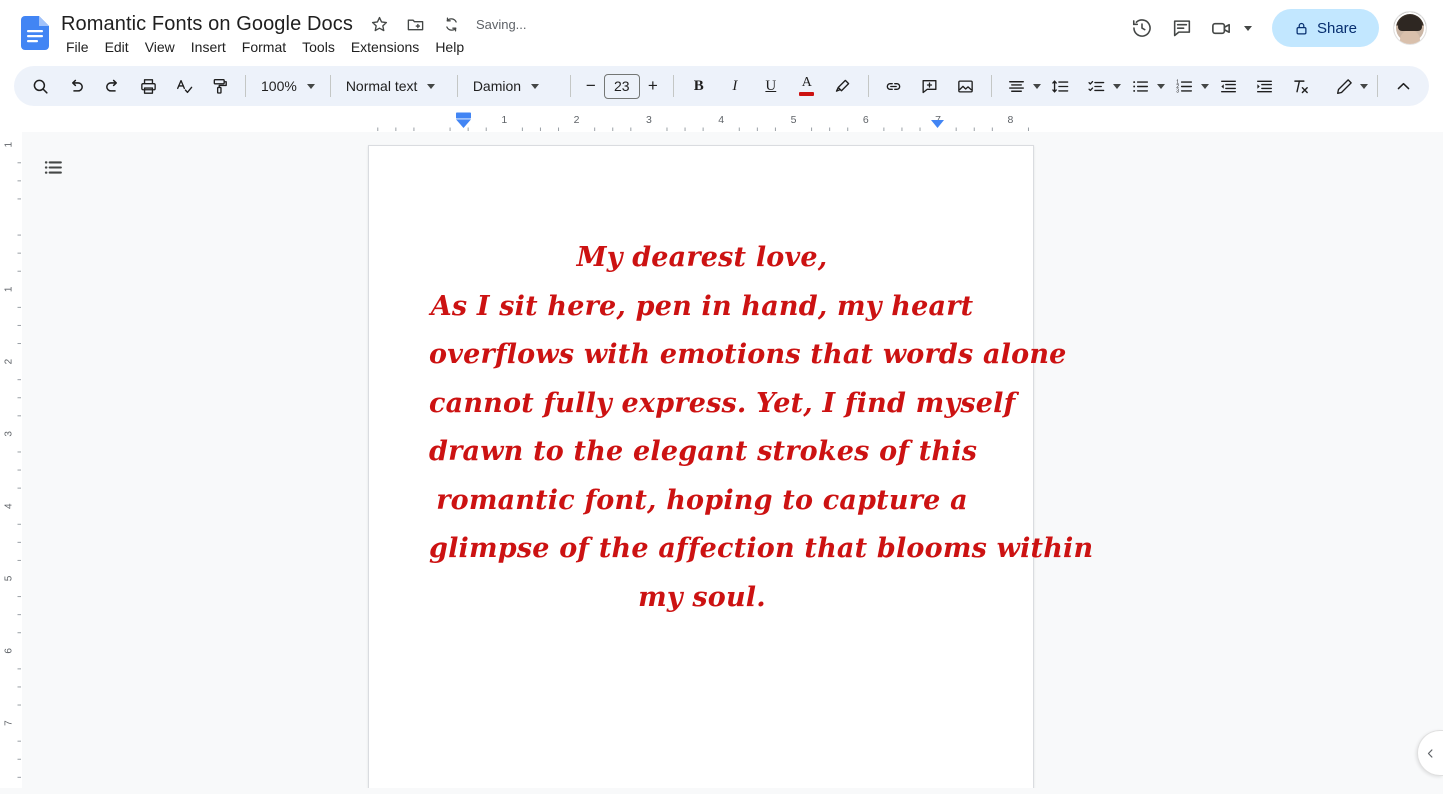 Image resolution: width=1443 pixels, height=794 pixels. Describe the element at coordinates (735, 86) in the screenshot. I see `italic-button: I` at that location.